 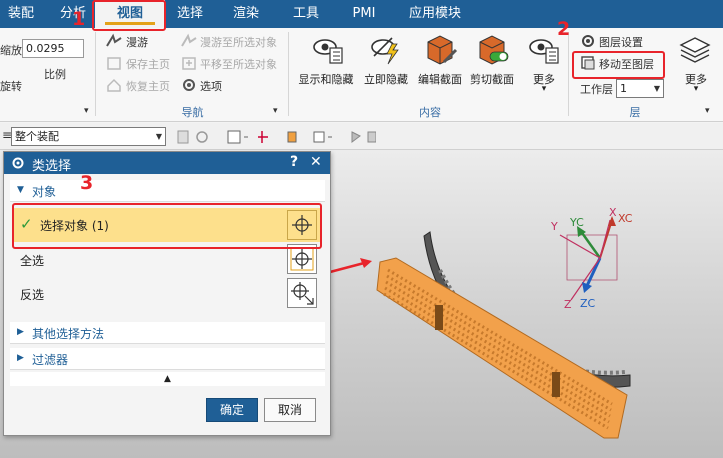 I want to click on roam-icon, so click(x=114, y=40).